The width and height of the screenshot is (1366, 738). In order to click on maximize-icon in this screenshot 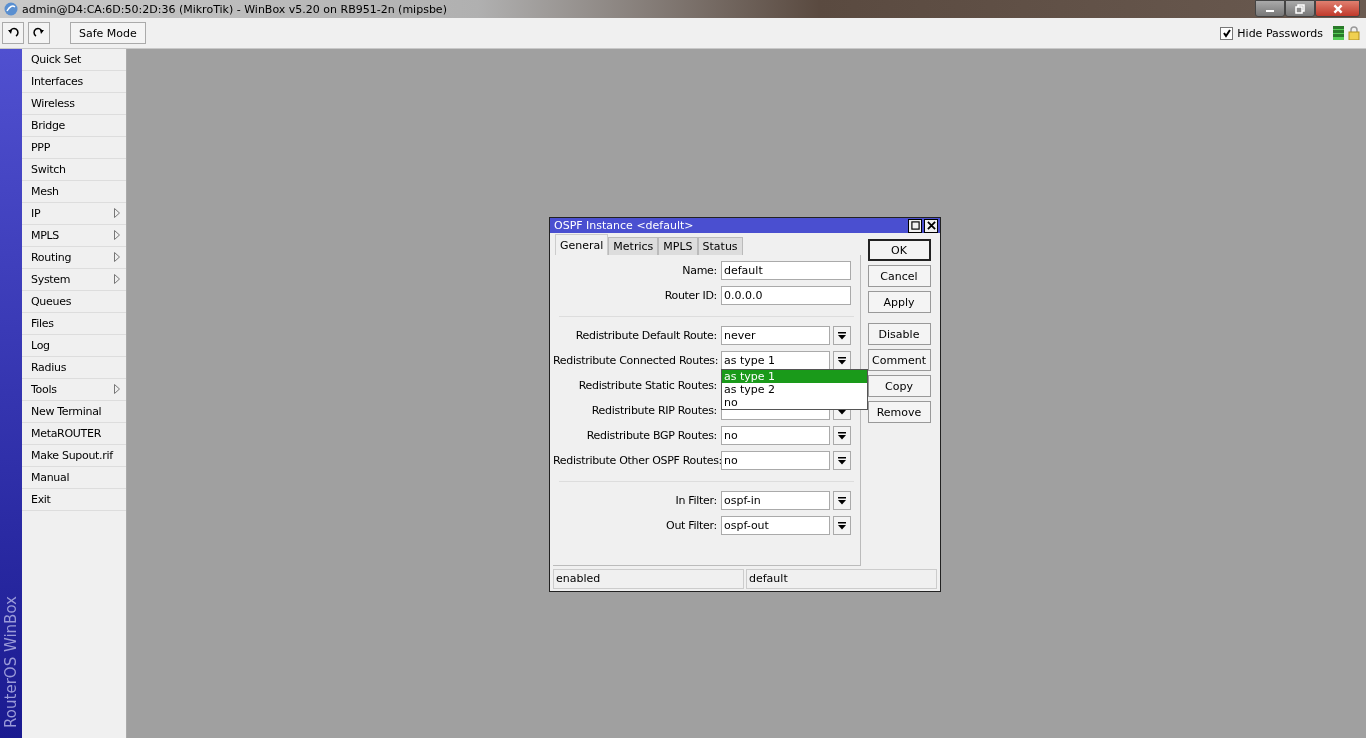, I will do `click(915, 225)`.